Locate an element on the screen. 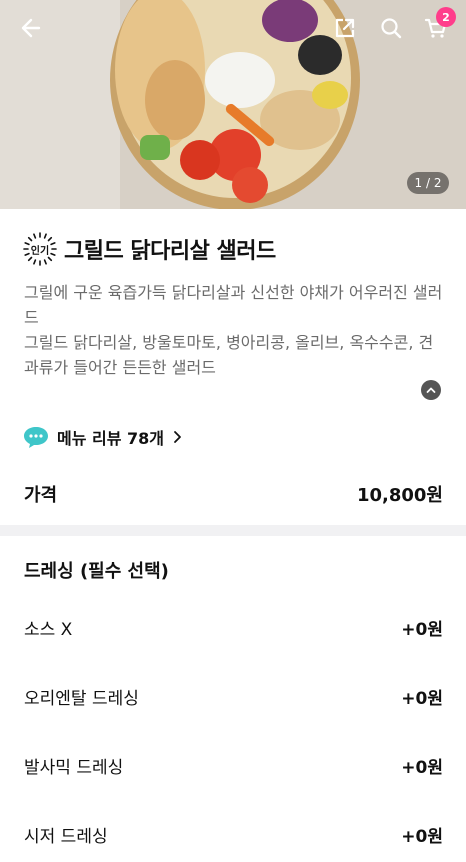 This screenshot has width=466, height=862. chevron-up-icon is located at coordinates (431, 390).